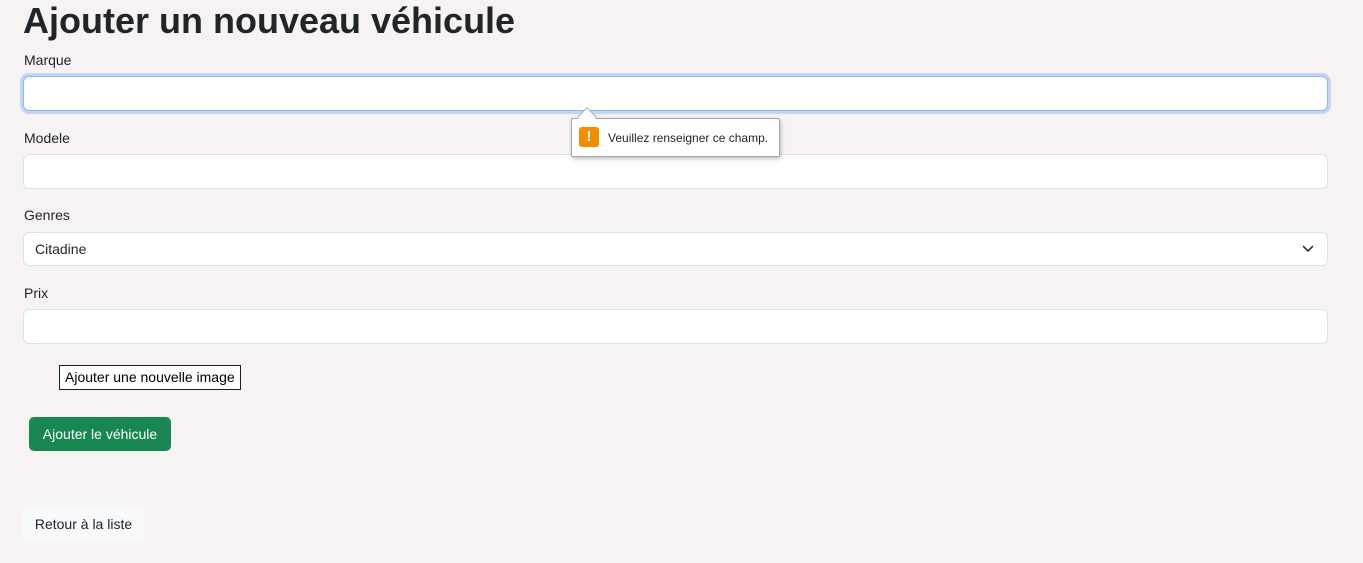 The height and width of the screenshot is (563, 1363). What do you see at coordinates (100, 434) in the screenshot?
I see `submit-vehicle-button: Ajouter le véhicule` at bounding box center [100, 434].